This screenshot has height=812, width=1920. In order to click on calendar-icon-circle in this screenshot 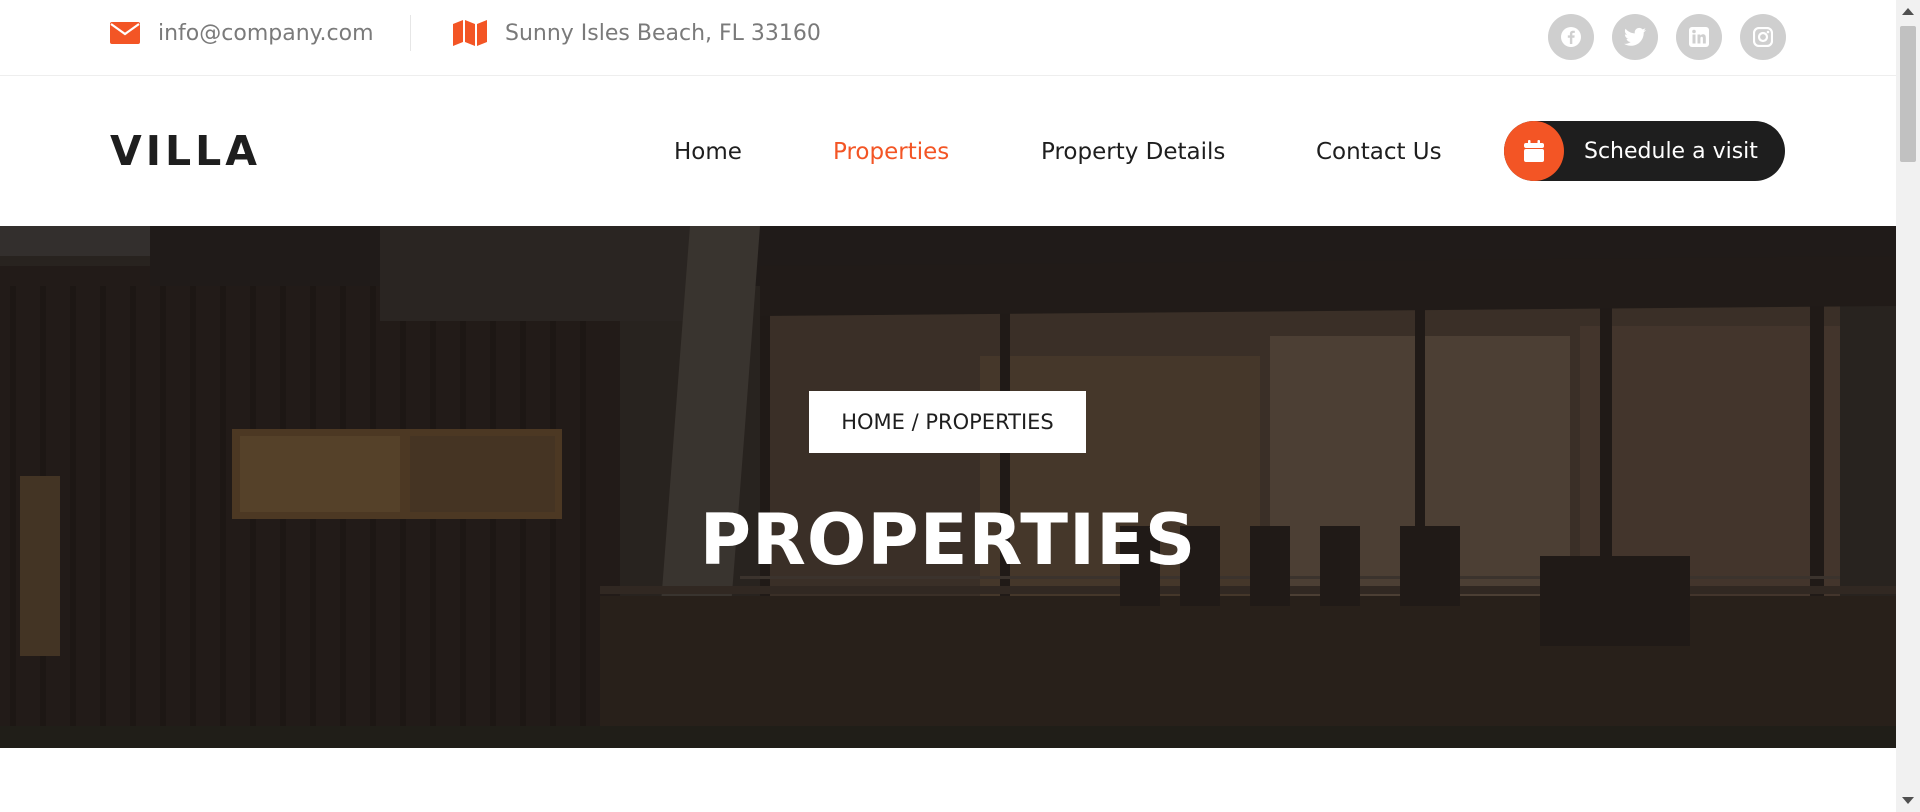, I will do `click(1534, 151)`.